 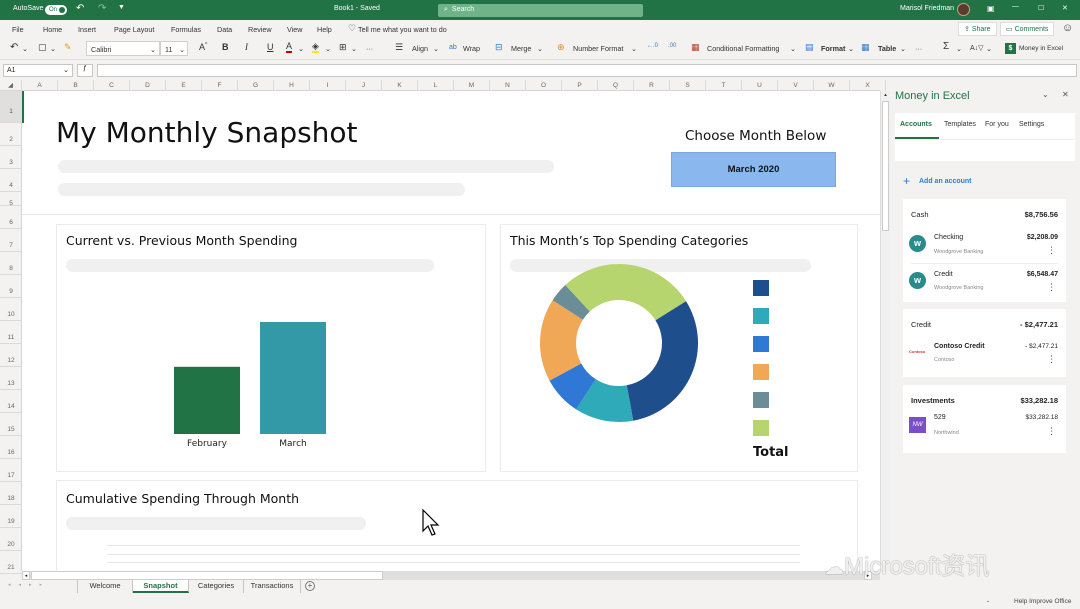 I want to click on italic-button: I, so click(x=246, y=47).